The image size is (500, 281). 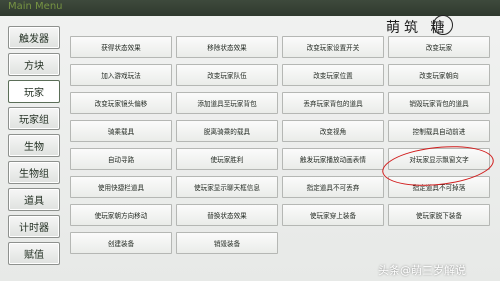 I want to click on action-change-player-position: 改变玩家位置, so click(x=333, y=75).